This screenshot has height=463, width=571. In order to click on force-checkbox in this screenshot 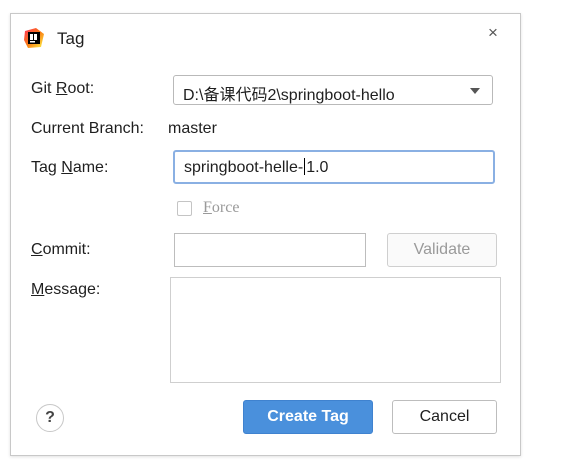, I will do `click(184, 208)`.